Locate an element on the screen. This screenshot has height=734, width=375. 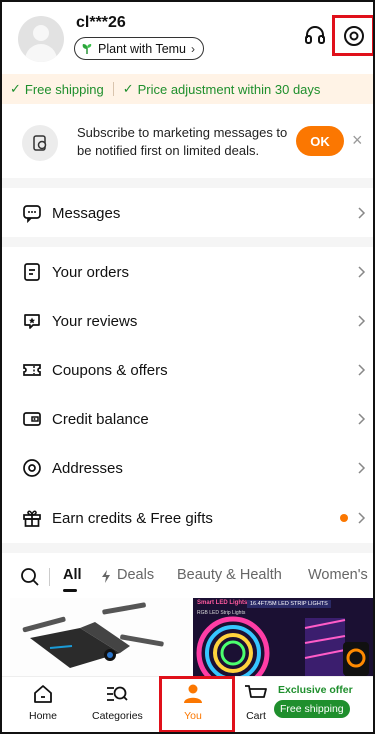
orders-icon is located at coordinates (32, 272).